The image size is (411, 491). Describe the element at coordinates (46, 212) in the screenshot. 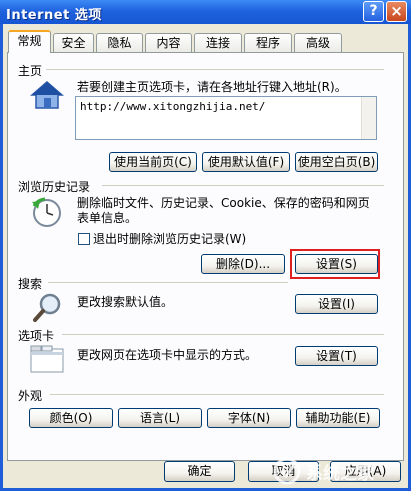

I see `history-clock-icon` at that location.